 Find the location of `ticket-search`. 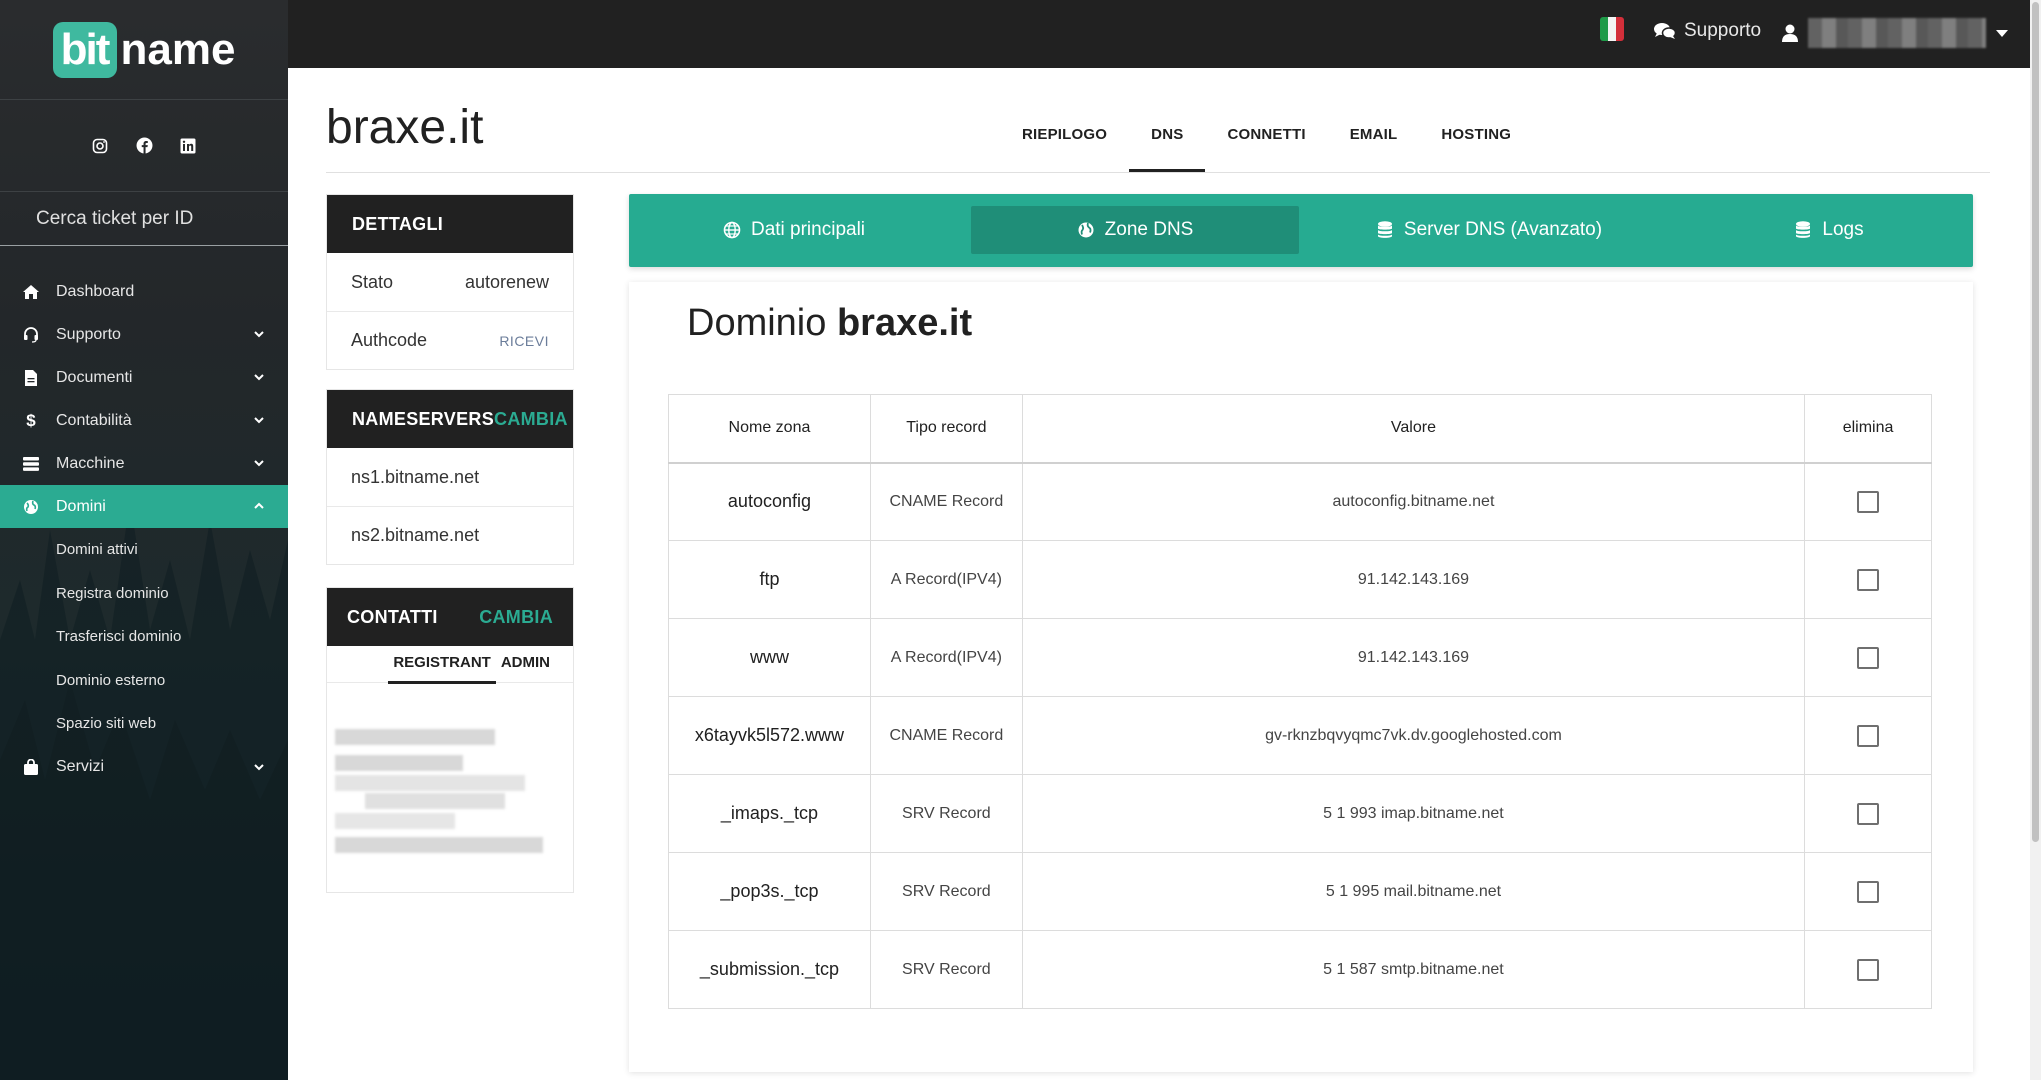

ticket-search is located at coordinates (144, 219).